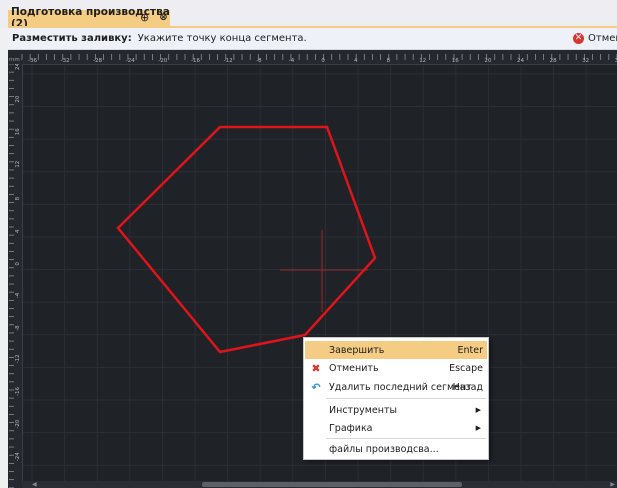 The width and height of the screenshot is (617, 488). What do you see at coordinates (400, 387) in the screenshot?
I see `menu-item-label: Удалить последний сегмент` at bounding box center [400, 387].